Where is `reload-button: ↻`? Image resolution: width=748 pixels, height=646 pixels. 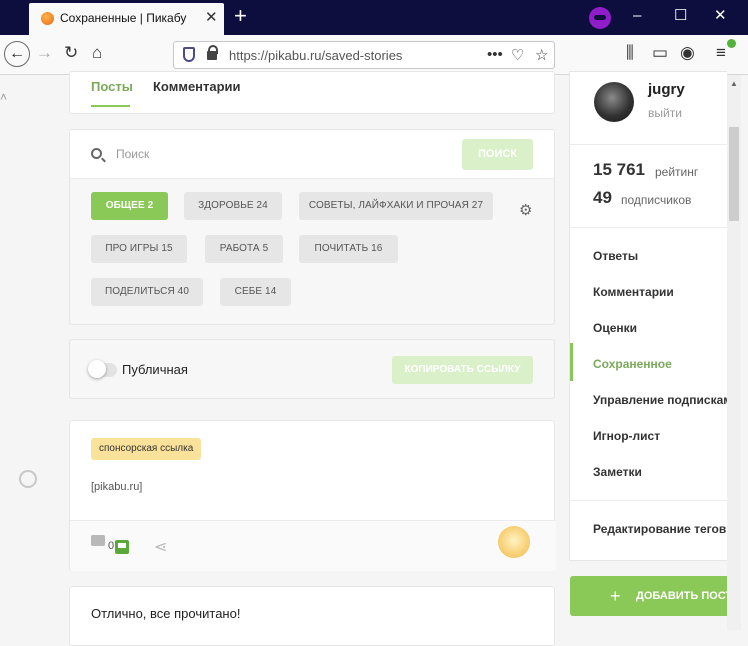 reload-button: ↻ is located at coordinates (71, 53).